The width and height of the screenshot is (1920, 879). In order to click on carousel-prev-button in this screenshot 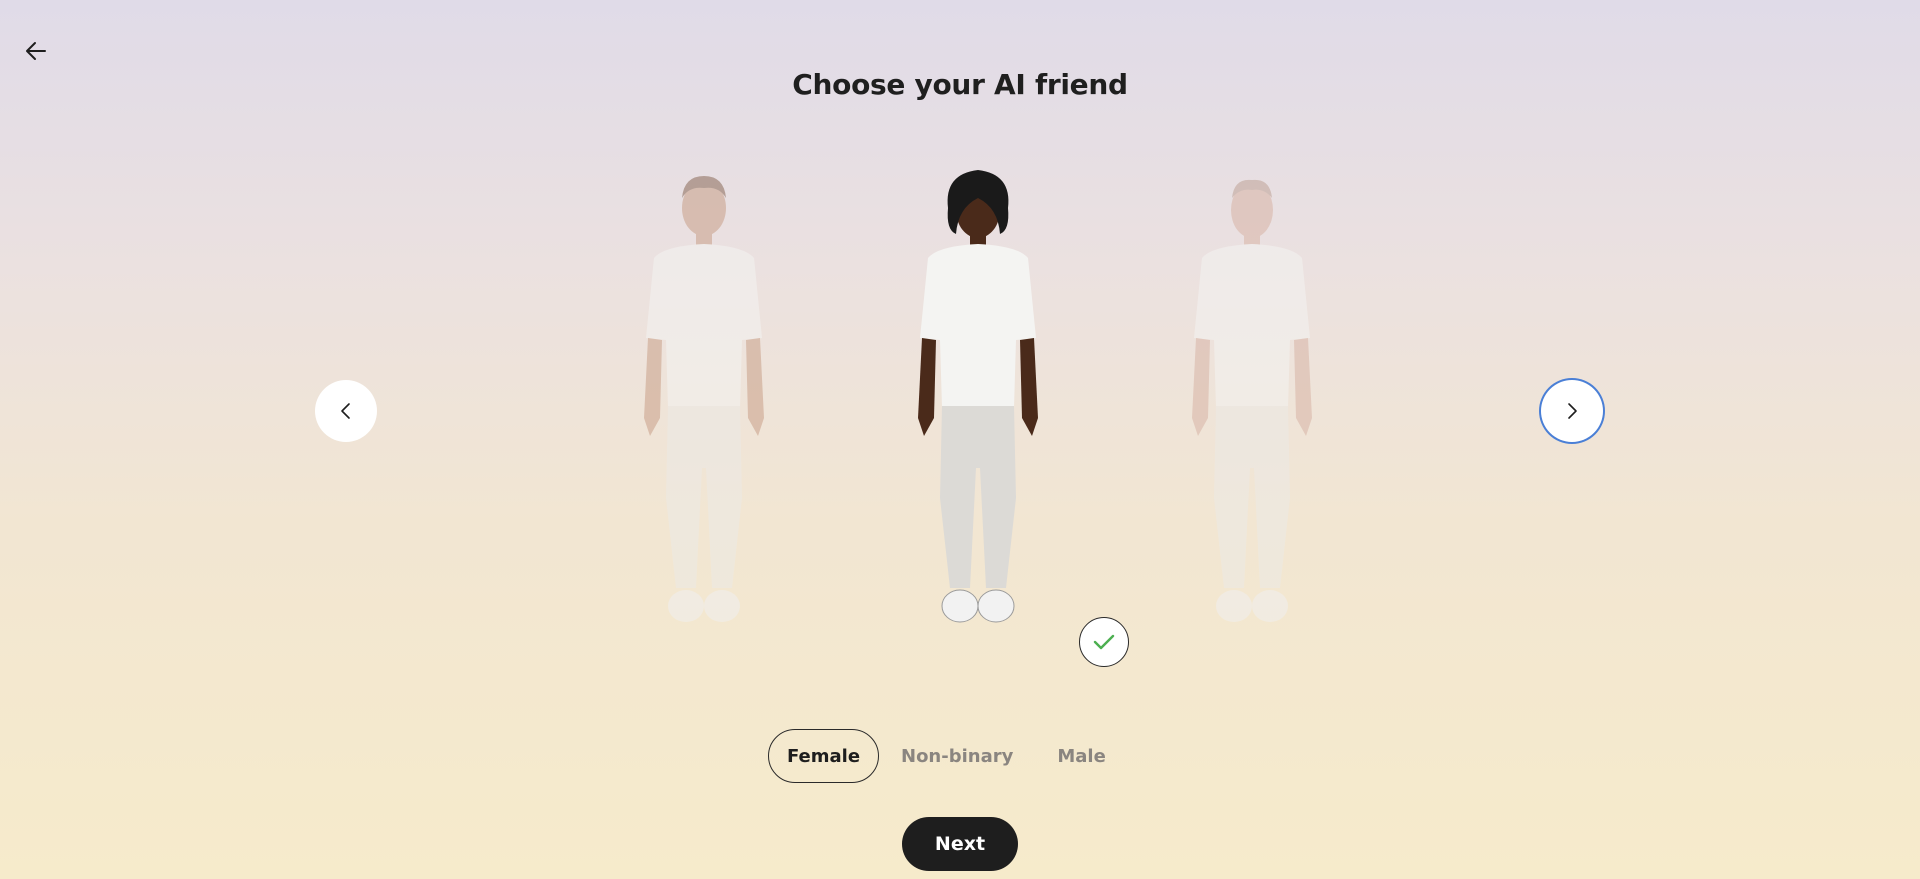, I will do `click(346, 411)`.